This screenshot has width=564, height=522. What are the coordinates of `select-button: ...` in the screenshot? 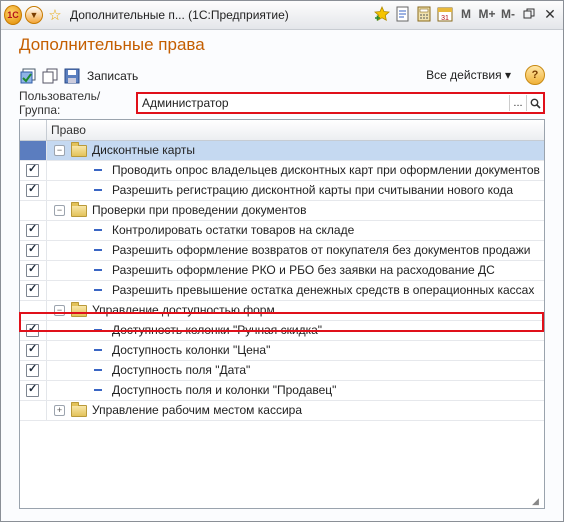 It's located at (517, 103).